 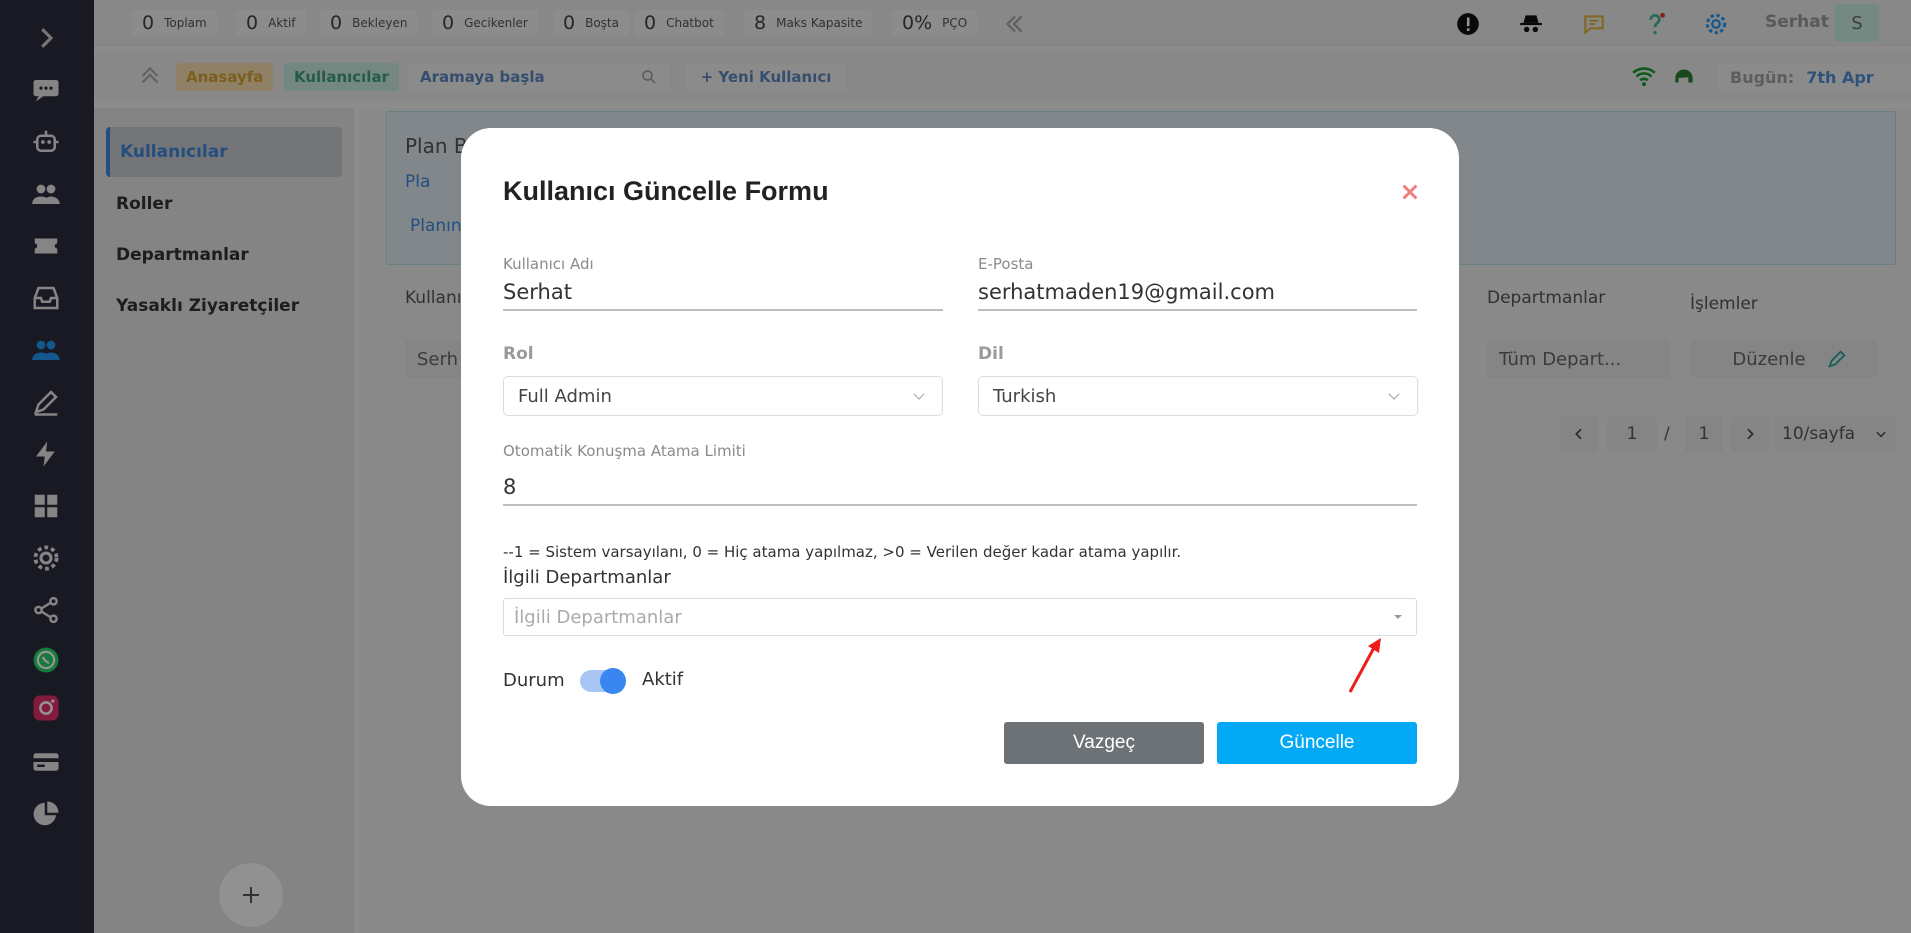 What do you see at coordinates (537, 292) in the screenshot?
I see `username-input: Serhat` at bounding box center [537, 292].